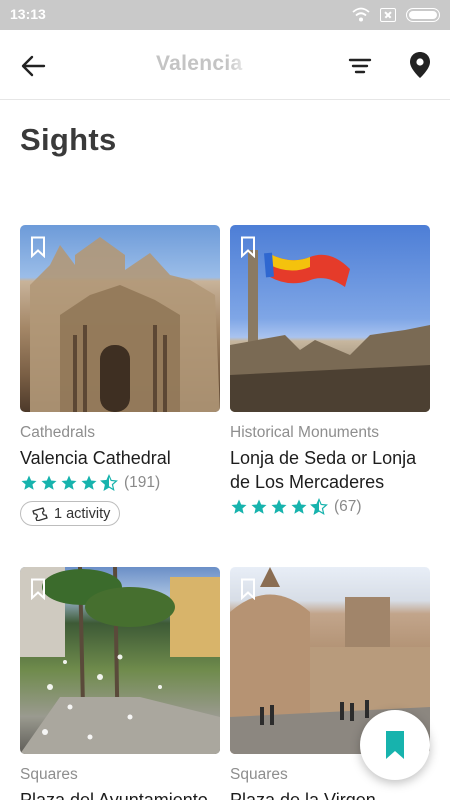 The height and width of the screenshot is (800, 450). I want to click on saved-bookmarks-button, so click(395, 745).